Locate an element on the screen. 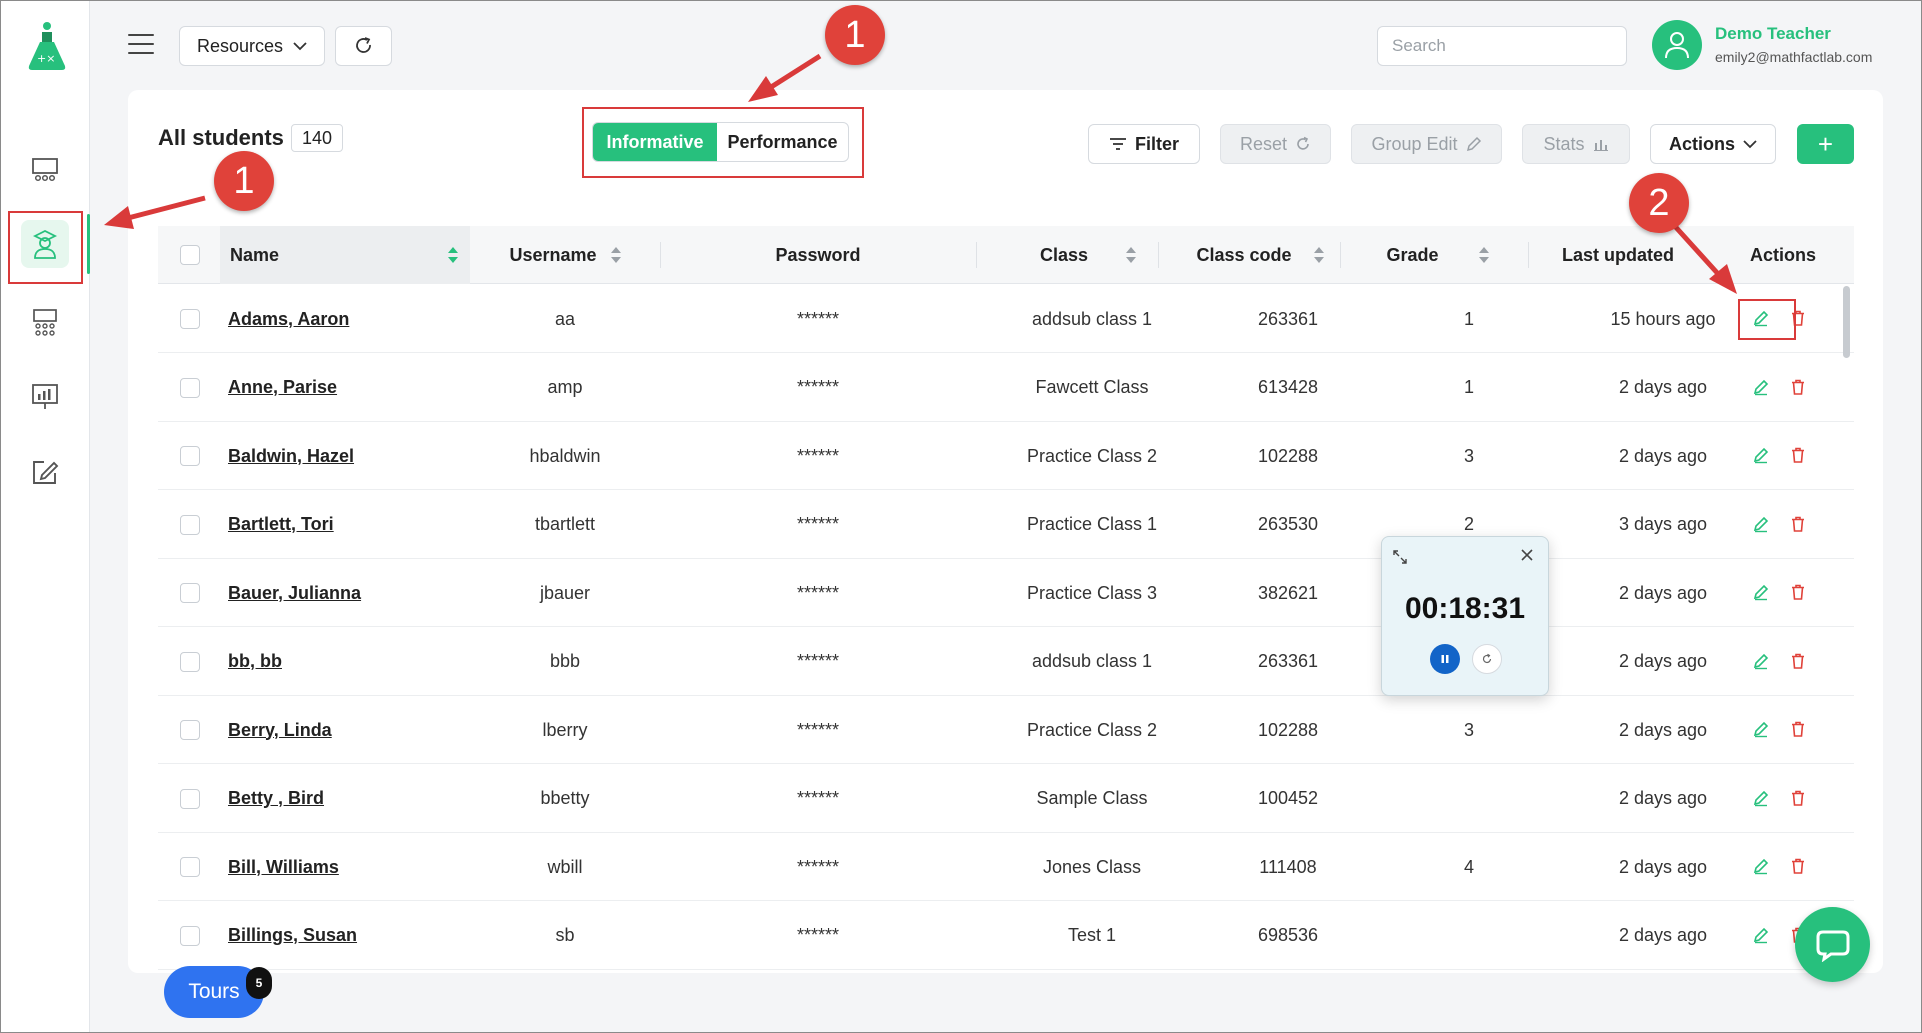 The width and height of the screenshot is (1922, 1033). table-scrollbar is located at coordinates (1846, 322).